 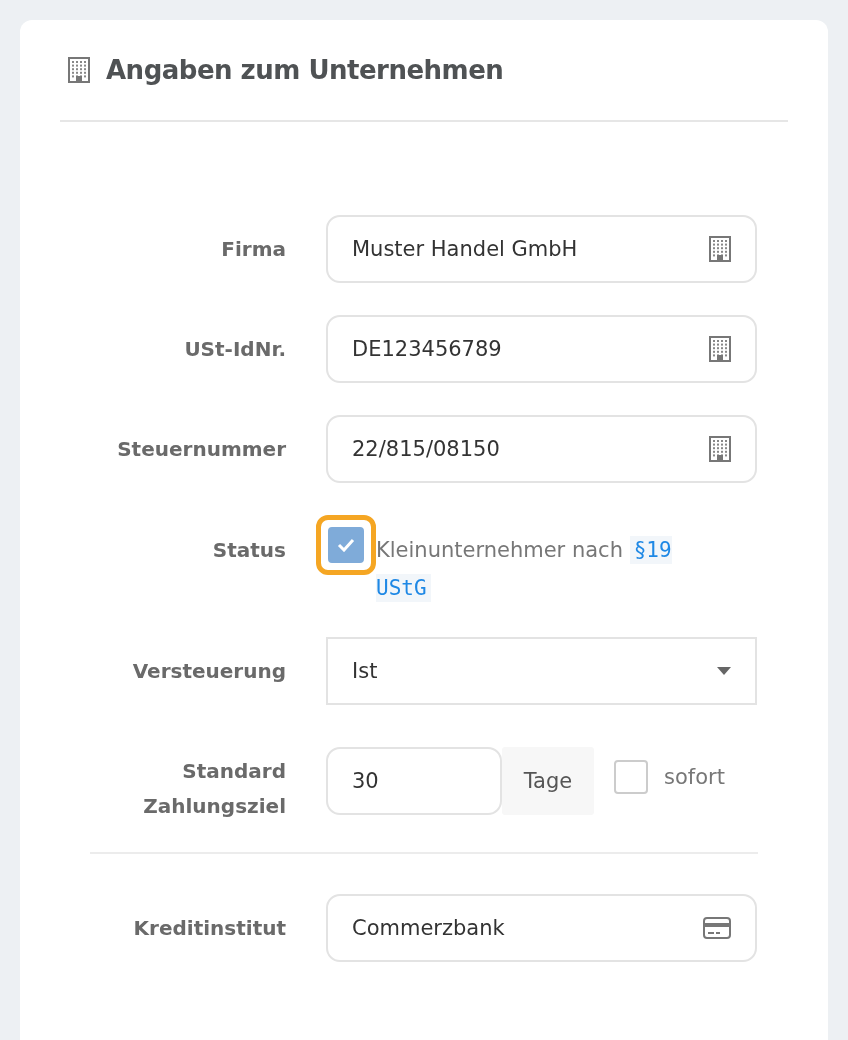 What do you see at coordinates (541, 349) in the screenshot?
I see `input-field: DE123456789` at bounding box center [541, 349].